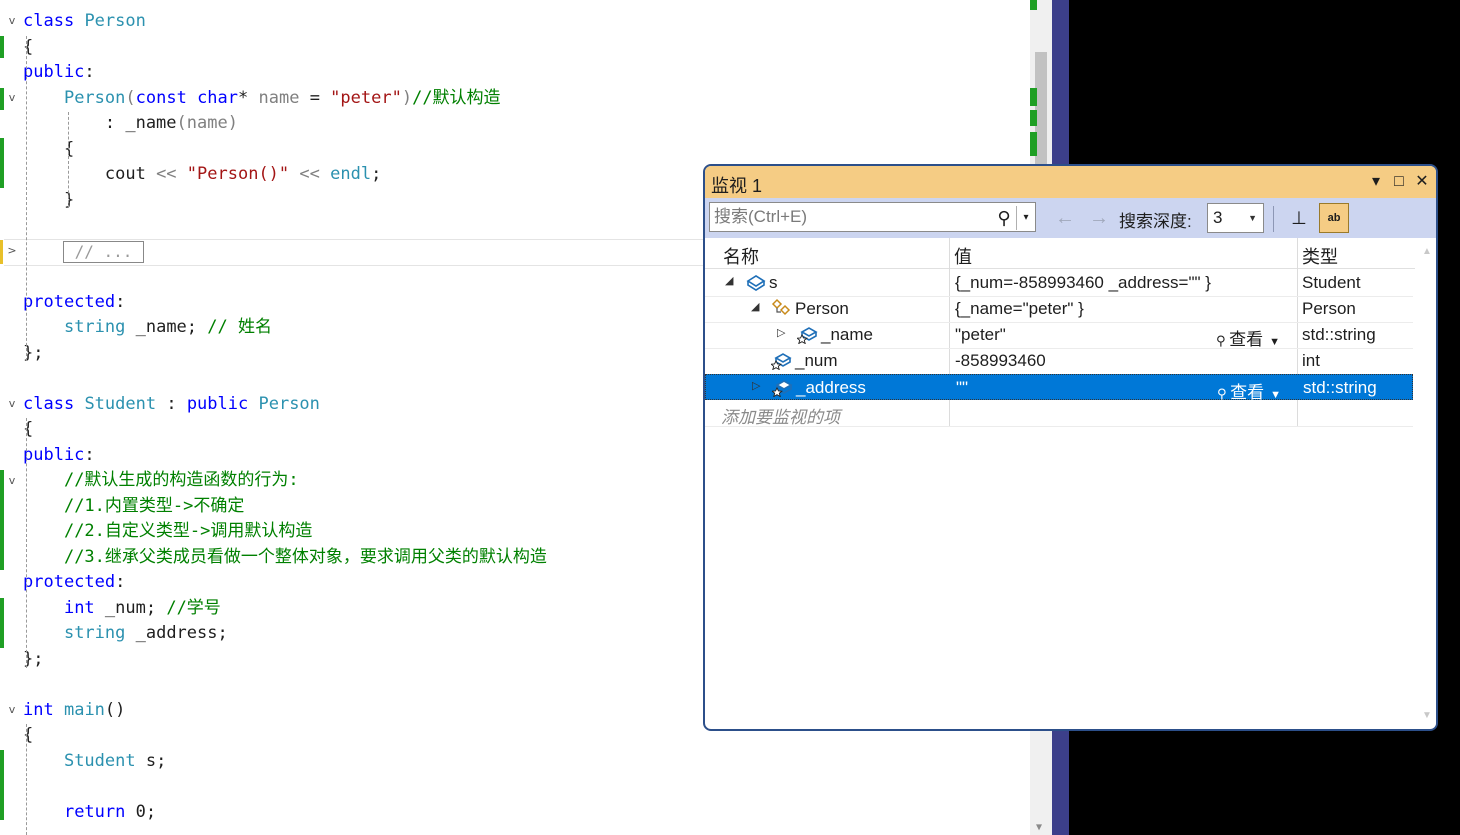  Describe the element at coordinates (84, 709) in the screenshot. I see `code-token: main` at that location.